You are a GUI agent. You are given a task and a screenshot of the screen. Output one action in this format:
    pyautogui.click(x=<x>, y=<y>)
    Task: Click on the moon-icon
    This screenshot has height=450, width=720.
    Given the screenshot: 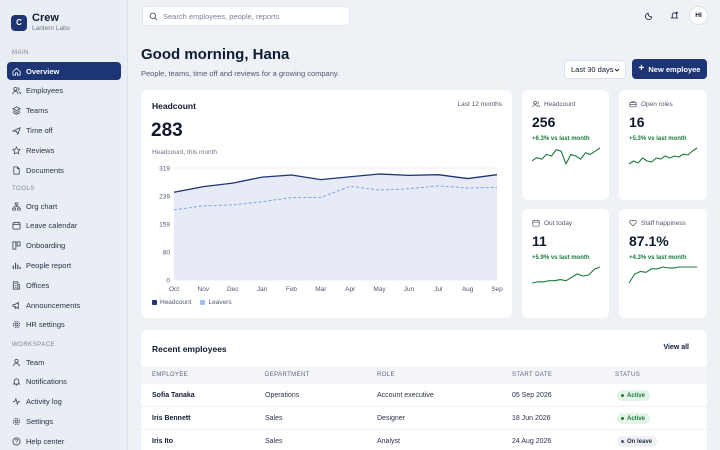 What is the action you would take?
    pyautogui.click(x=648, y=16)
    